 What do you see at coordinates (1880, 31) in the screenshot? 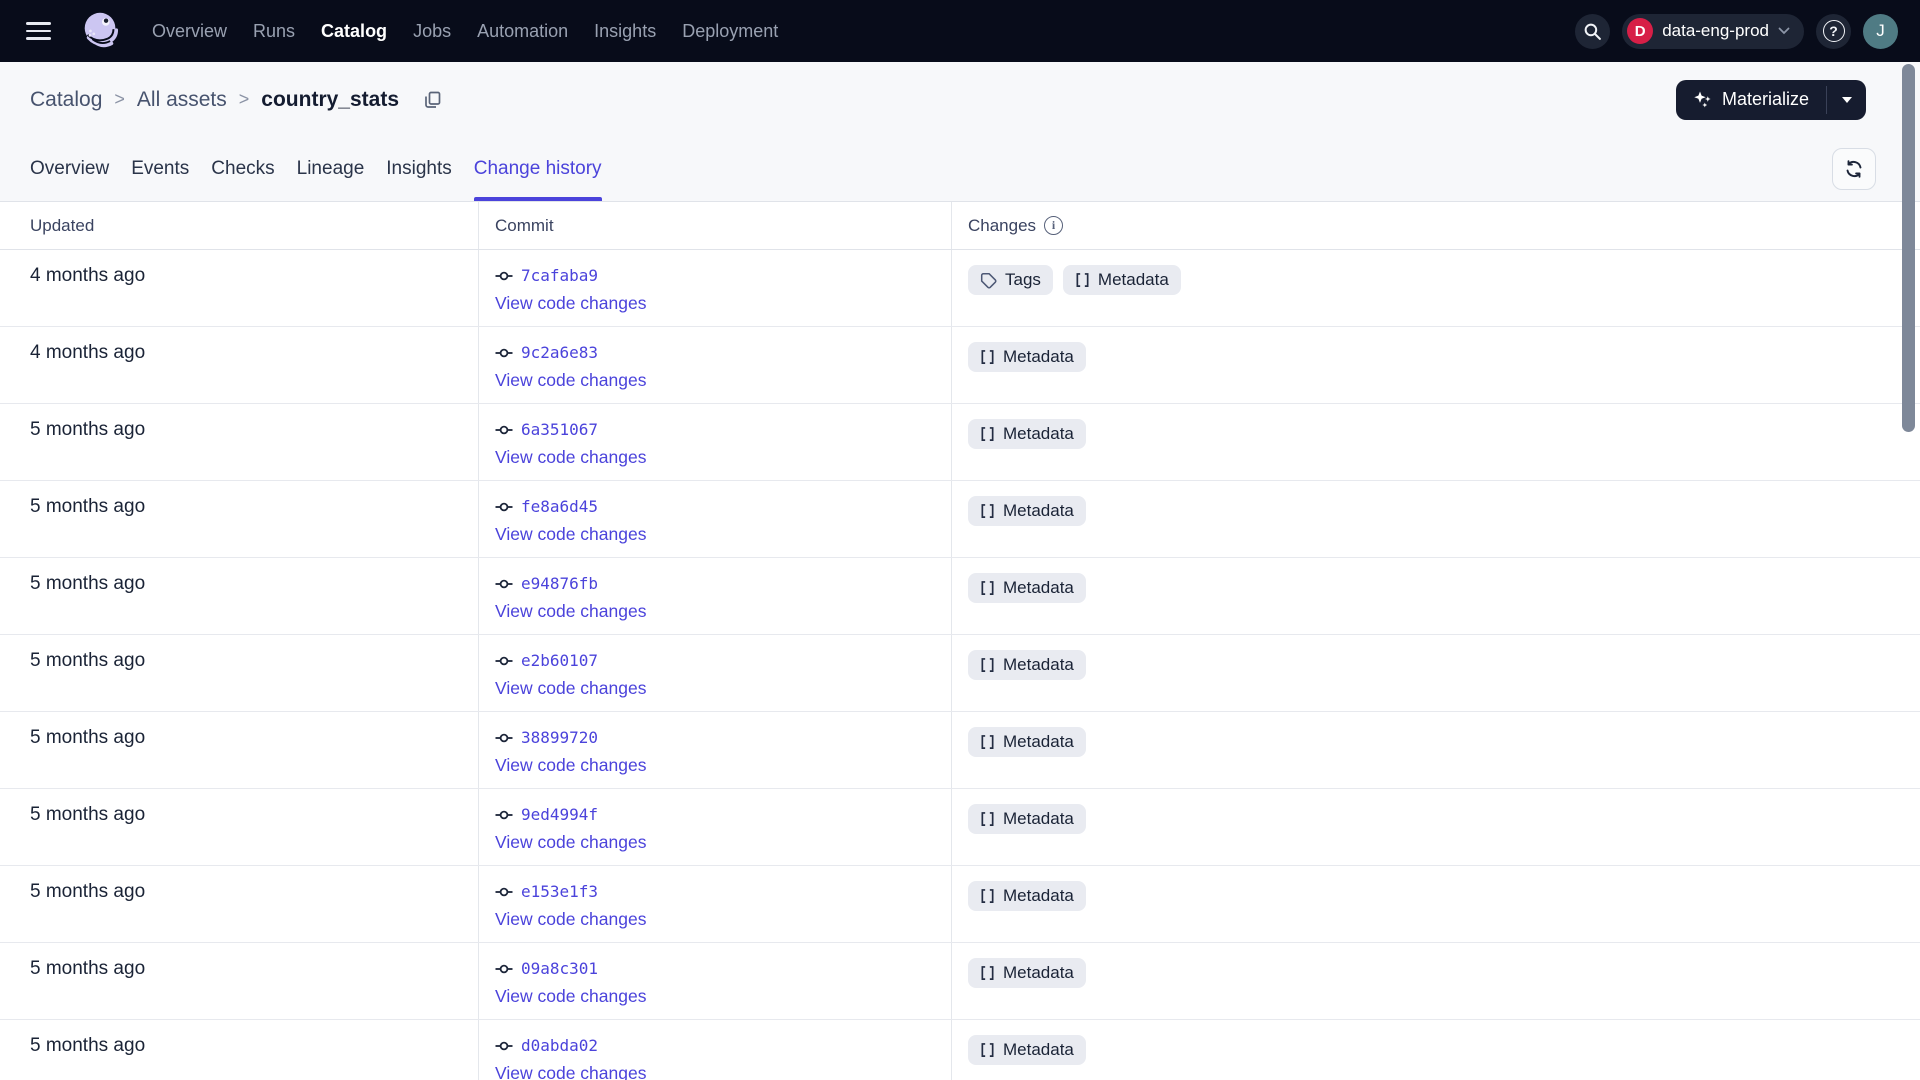
I see `user-avatar: J` at bounding box center [1880, 31].